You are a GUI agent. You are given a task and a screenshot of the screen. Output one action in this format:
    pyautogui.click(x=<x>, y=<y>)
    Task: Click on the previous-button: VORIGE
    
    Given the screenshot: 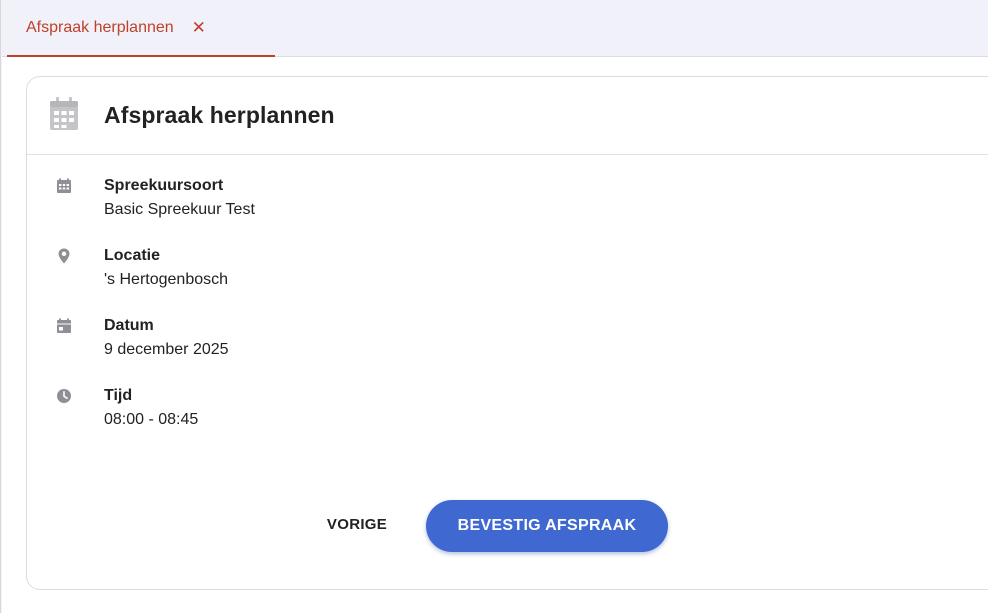 What is the action you would take?
    pyautogui.click(x=357, y=524)
    